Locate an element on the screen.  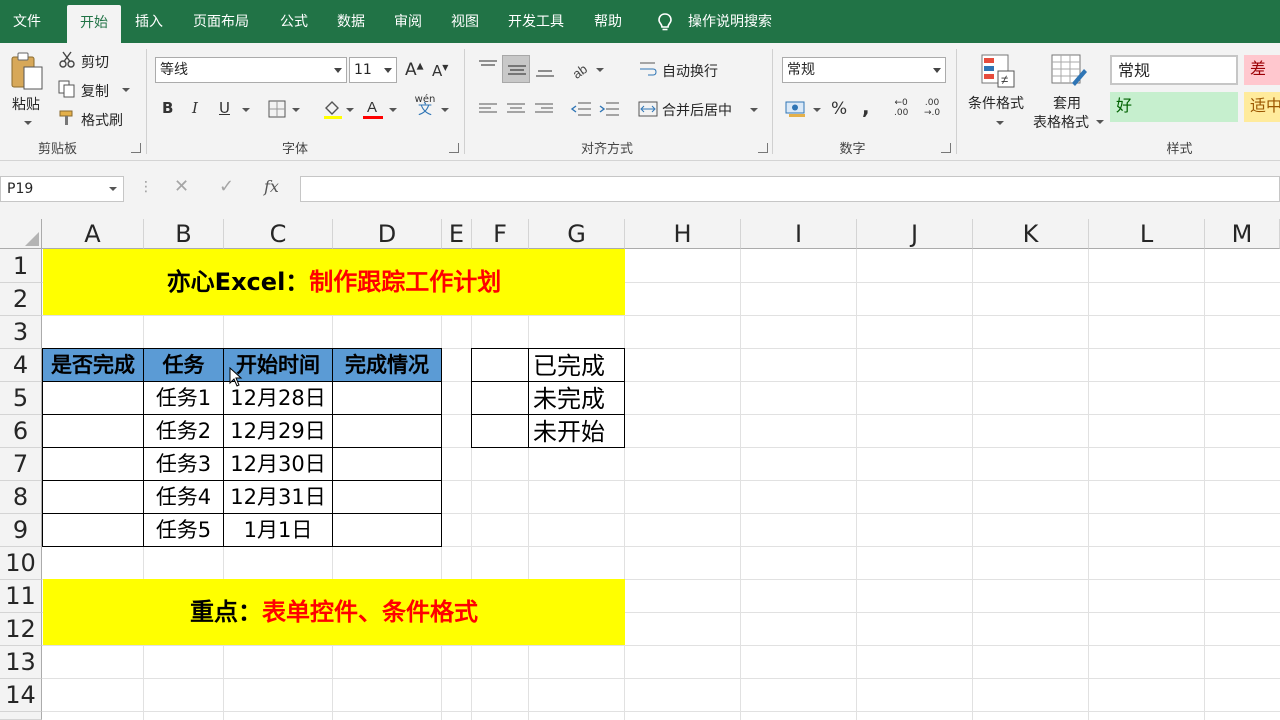
row-header-3: 3 is located at coordinates (21, 332).